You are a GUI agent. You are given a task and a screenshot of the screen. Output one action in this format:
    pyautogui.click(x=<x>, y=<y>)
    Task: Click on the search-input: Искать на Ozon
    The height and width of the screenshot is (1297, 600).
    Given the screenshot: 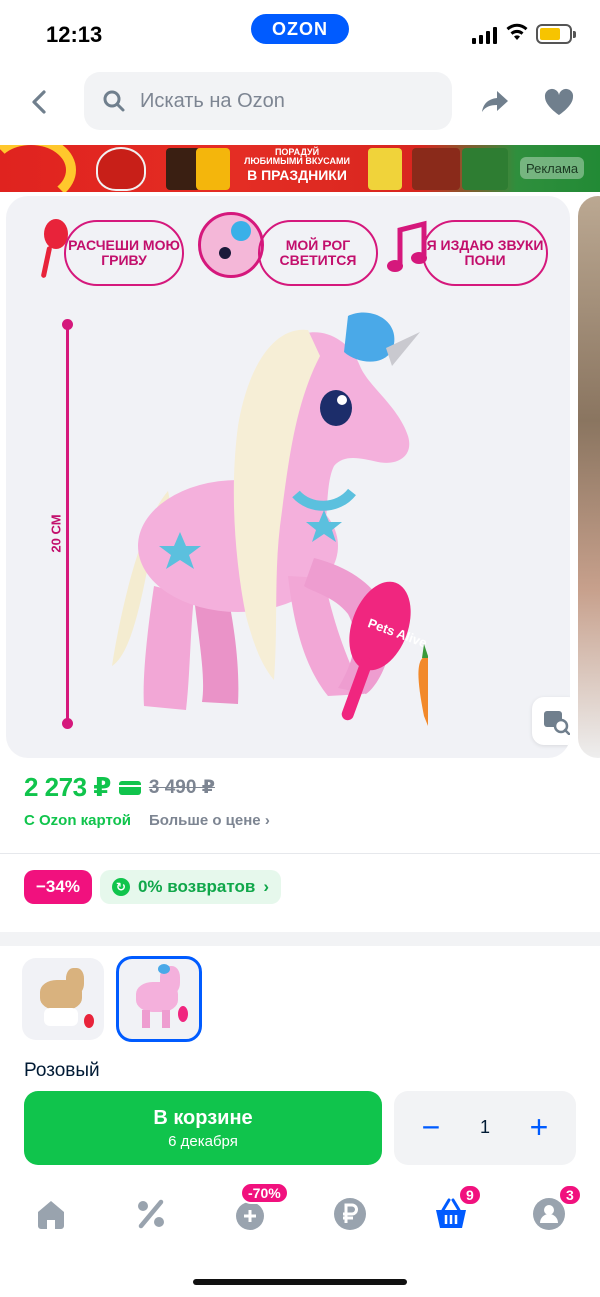 What is the action you would take?
    pyautogui.click(x=268, y=101)
    